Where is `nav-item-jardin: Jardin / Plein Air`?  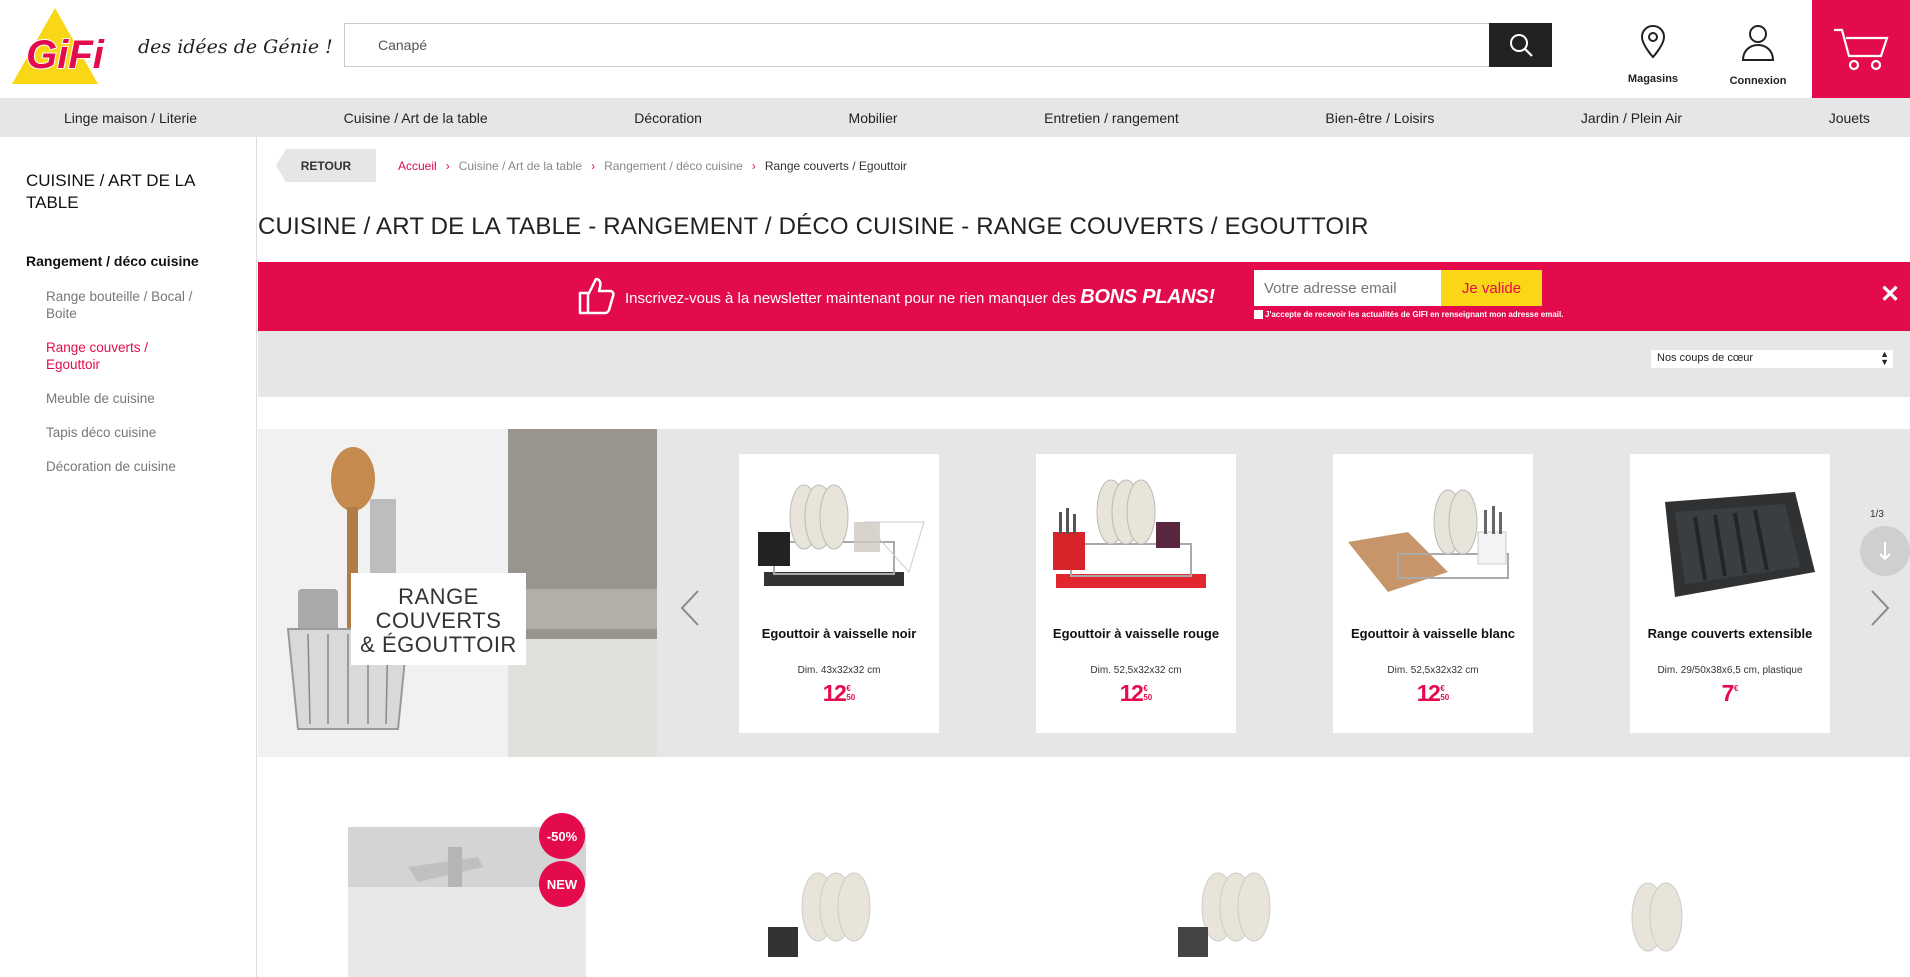 nav-item-jardin: Jardin / Plein Air is located at coordinates (1631, 118).